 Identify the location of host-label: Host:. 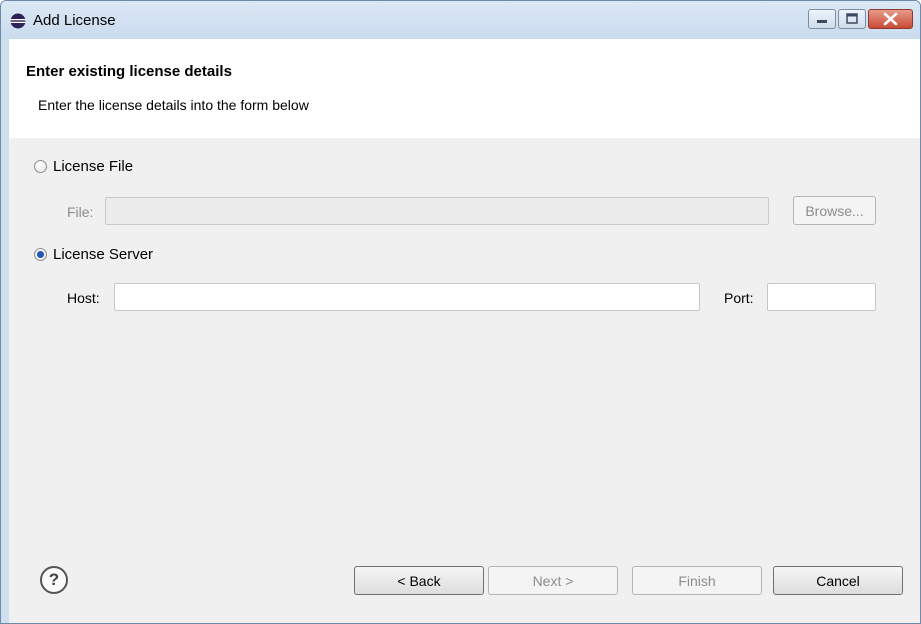
(83, 298).